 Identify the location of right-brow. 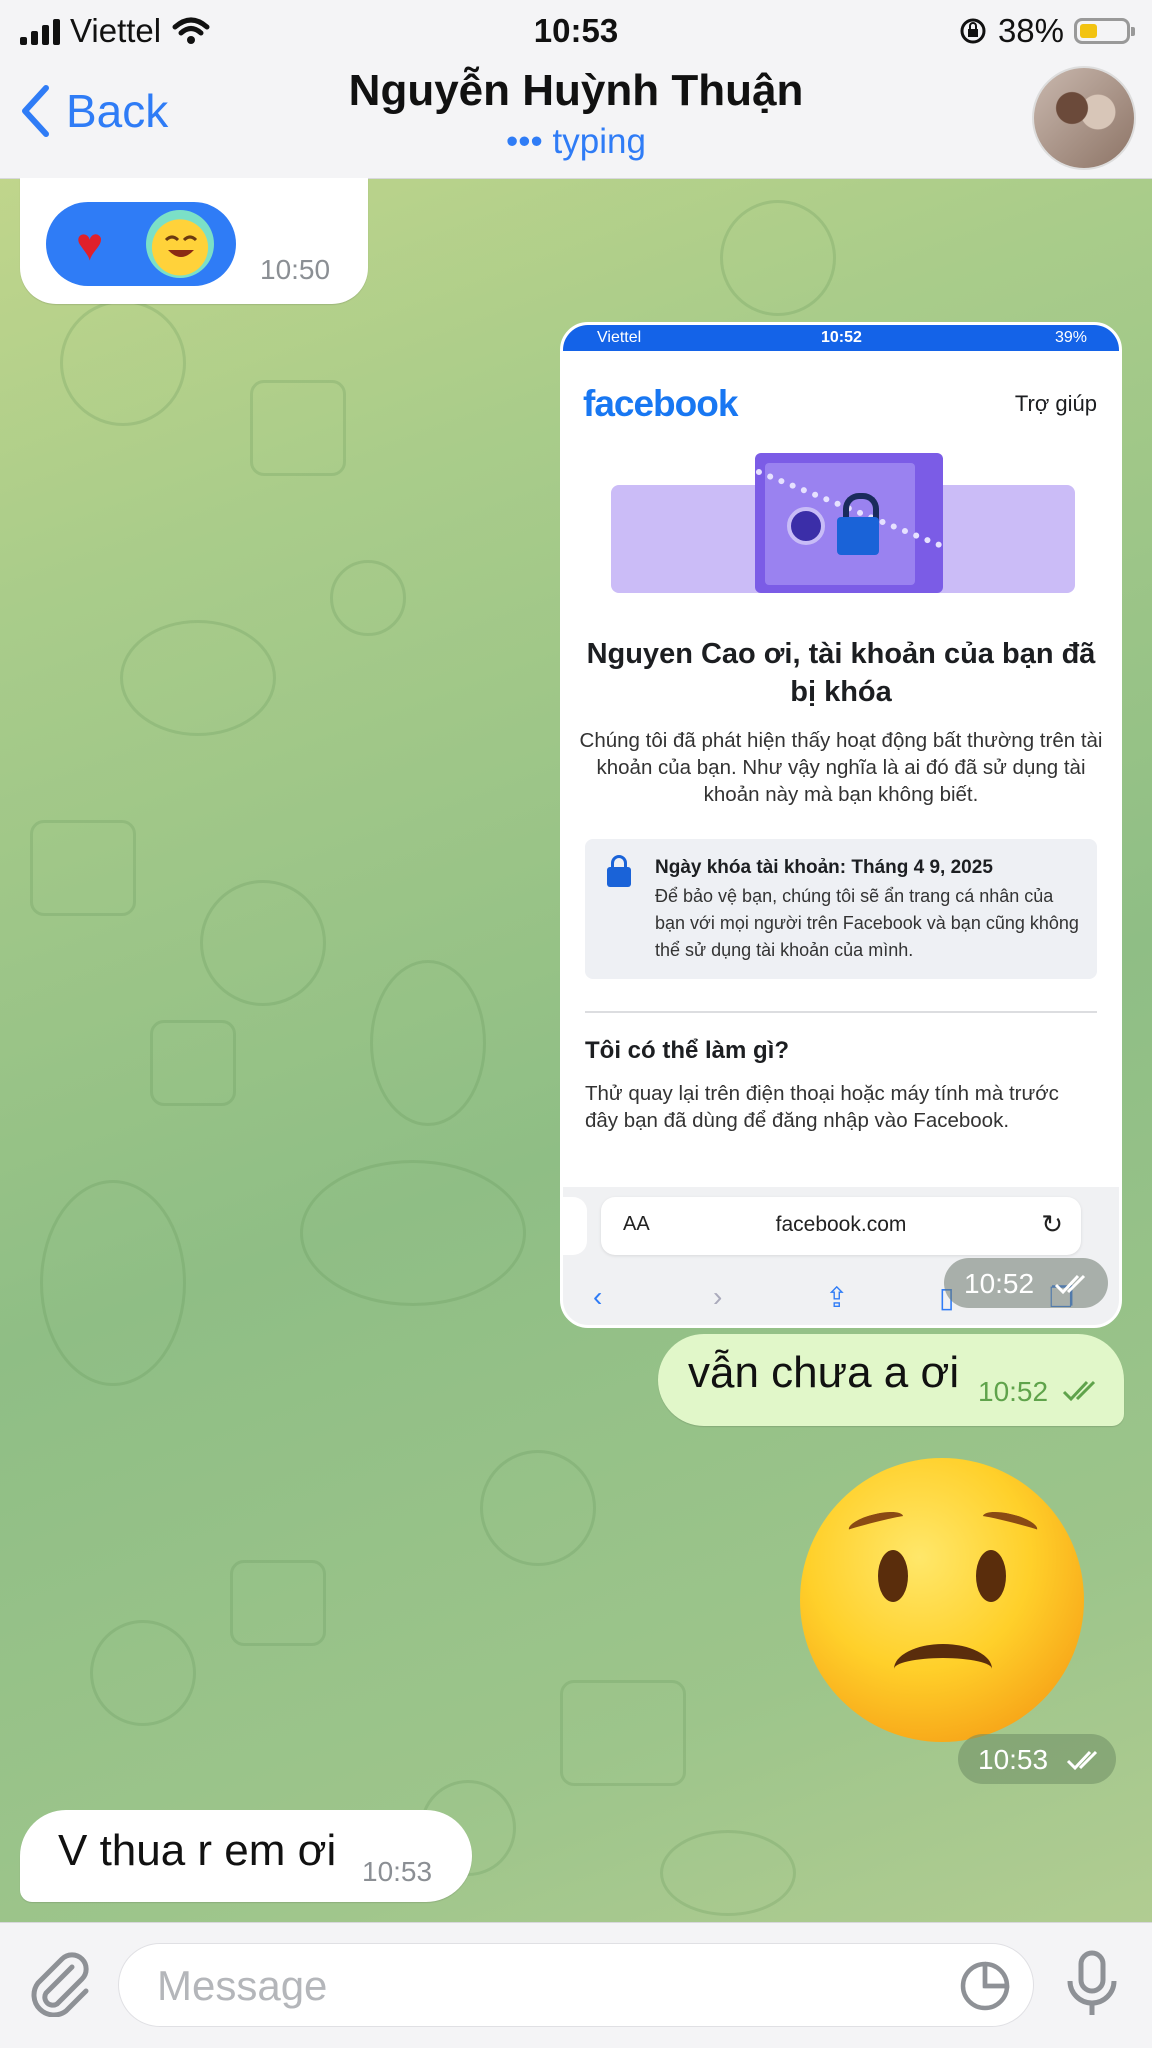
(1010, 1523).